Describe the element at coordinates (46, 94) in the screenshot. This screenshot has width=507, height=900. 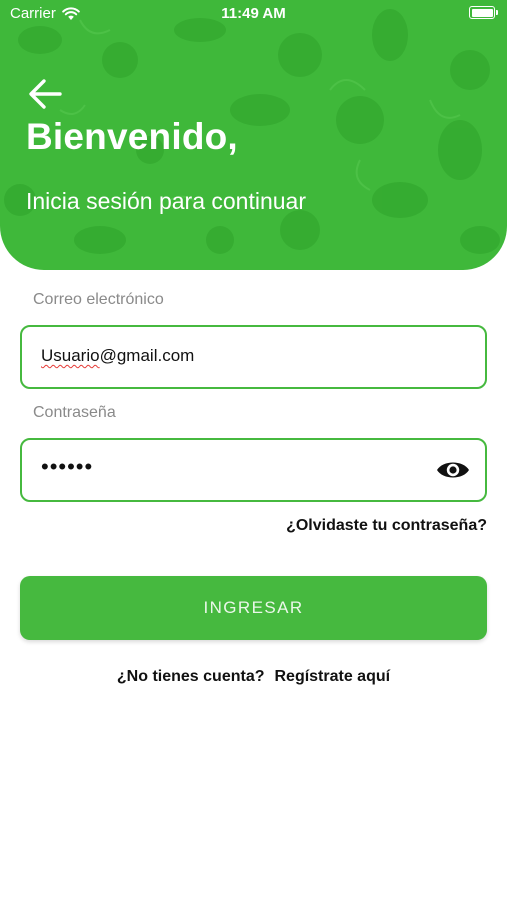
I see `back-arrow-icon` at that location.